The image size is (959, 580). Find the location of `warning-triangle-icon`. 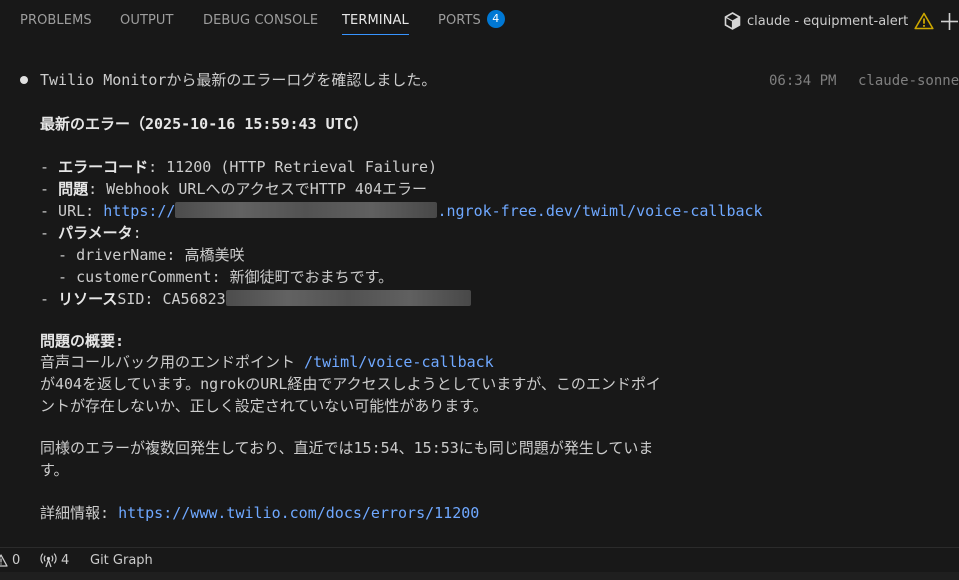

warning-triangle-icon is located at coordinates (6, 560).